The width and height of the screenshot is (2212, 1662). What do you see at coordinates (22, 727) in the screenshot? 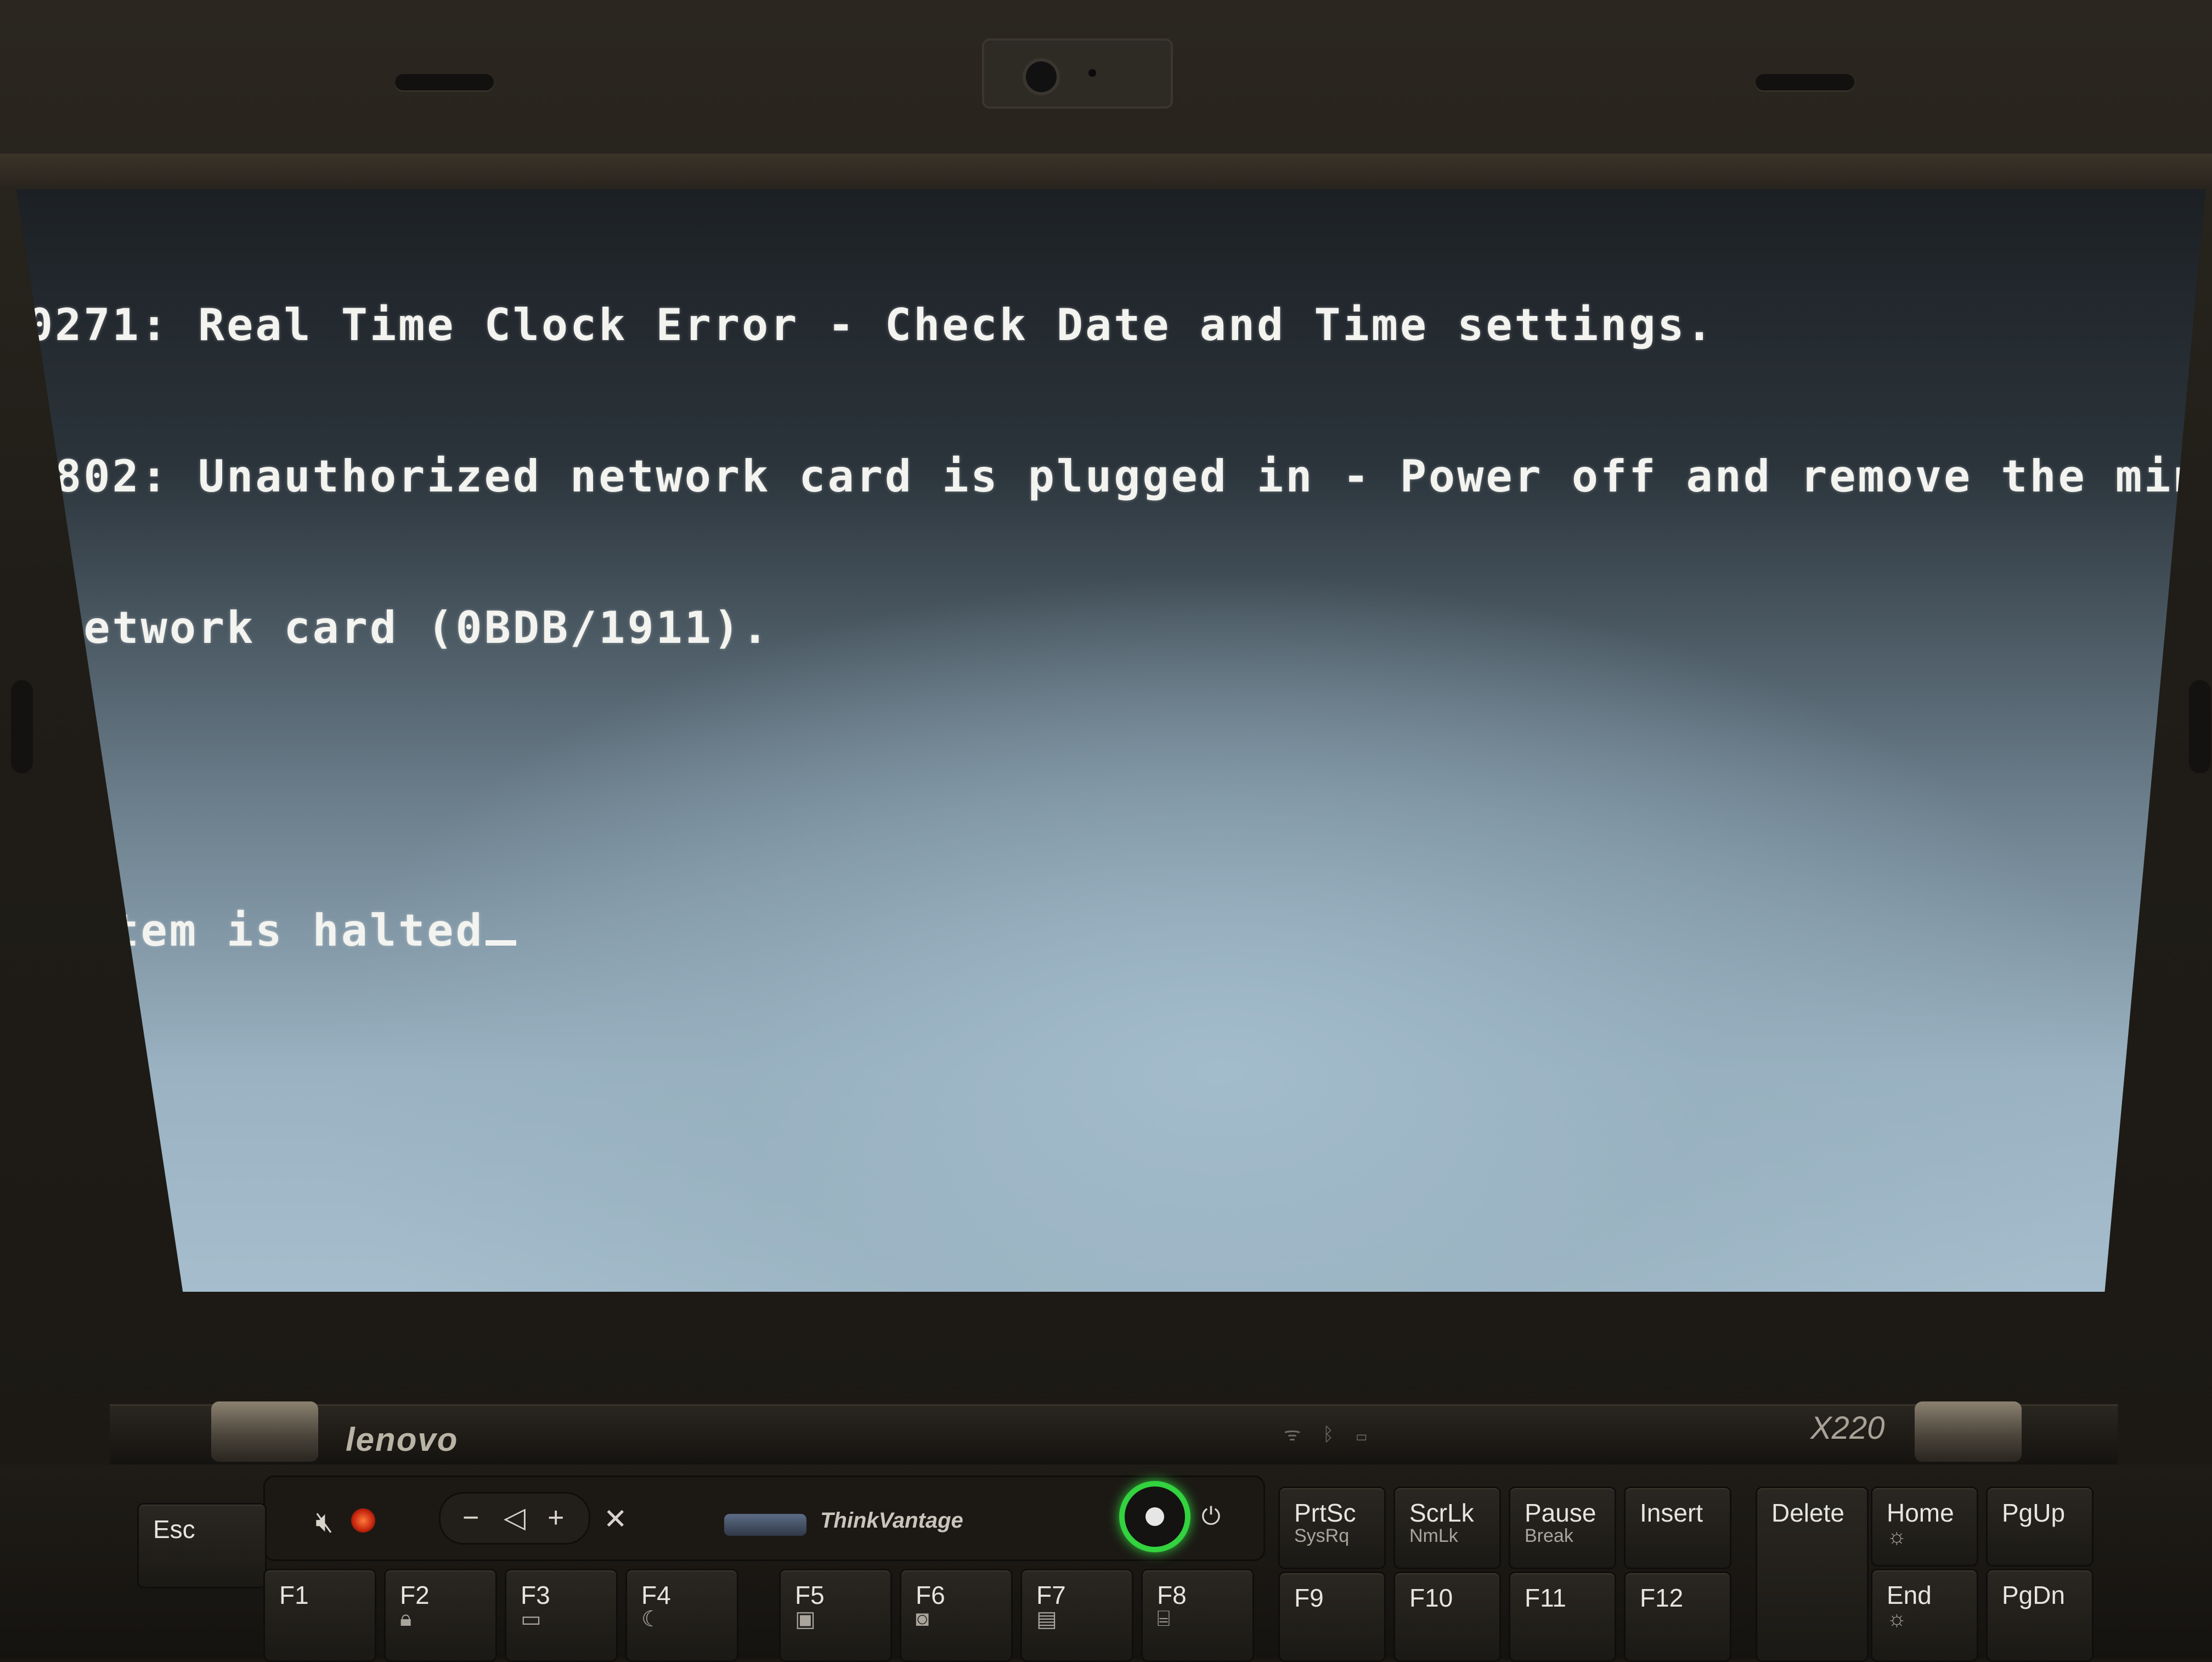
I see `lid-bumper-left` at bounding box center [22, 727].